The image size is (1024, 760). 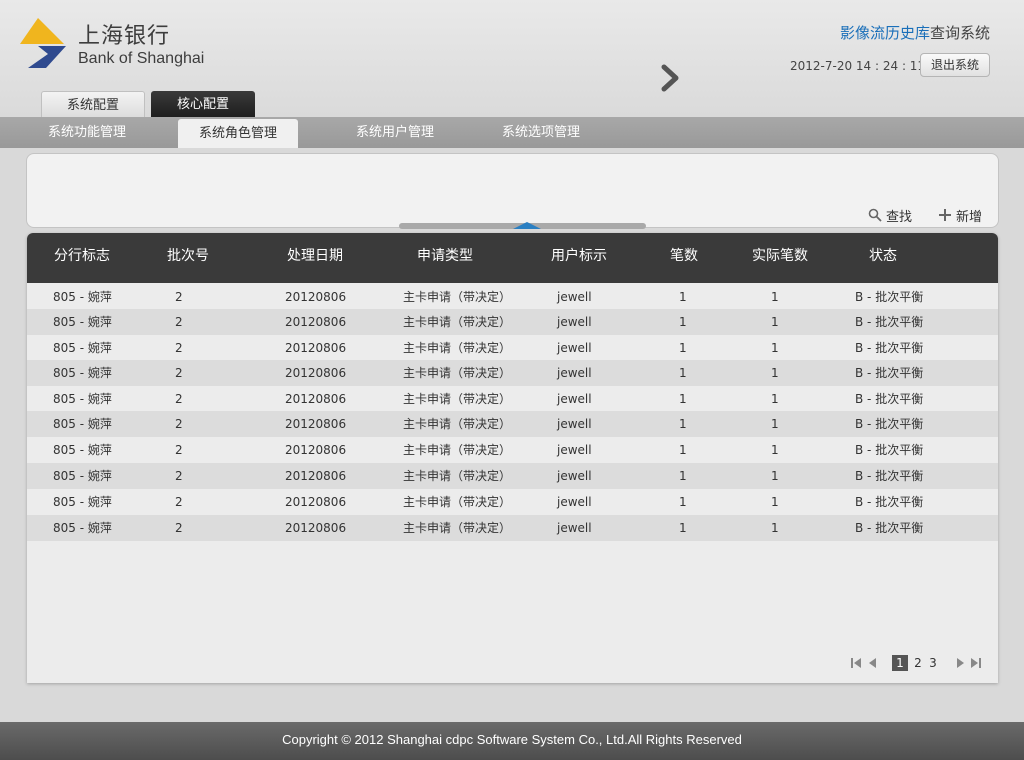 I want to click on tab-system-config: 系统配置, so click(x=93, y=104).